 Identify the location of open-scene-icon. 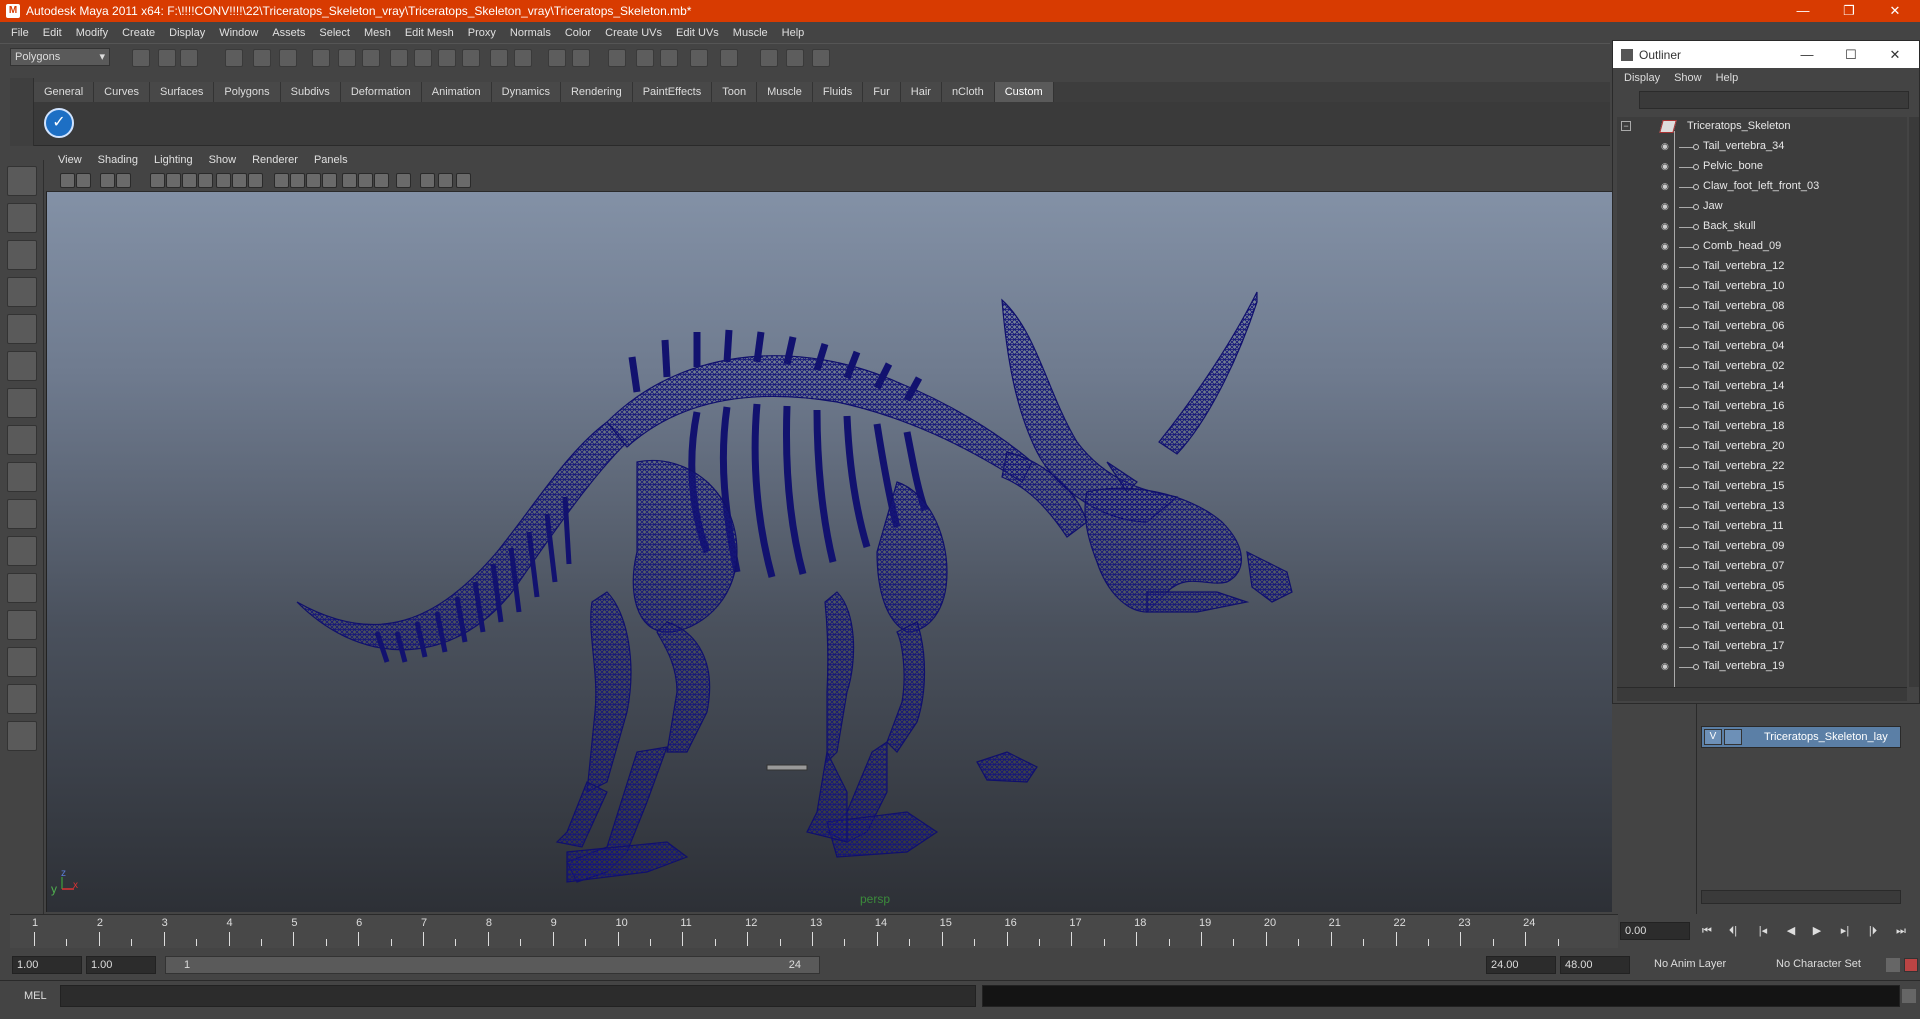
(167, 58).